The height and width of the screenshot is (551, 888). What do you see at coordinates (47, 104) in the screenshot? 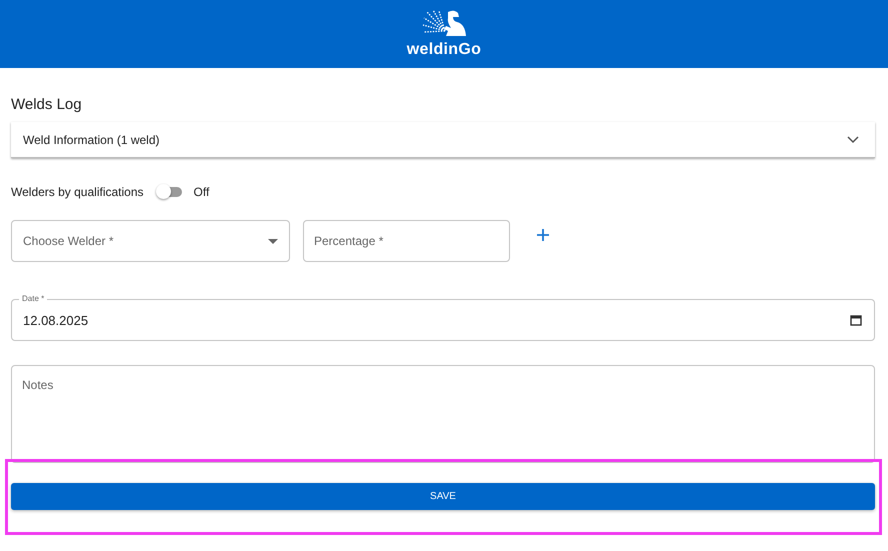
I see `page-title: Welds Log` at bounding box center [47, 104].